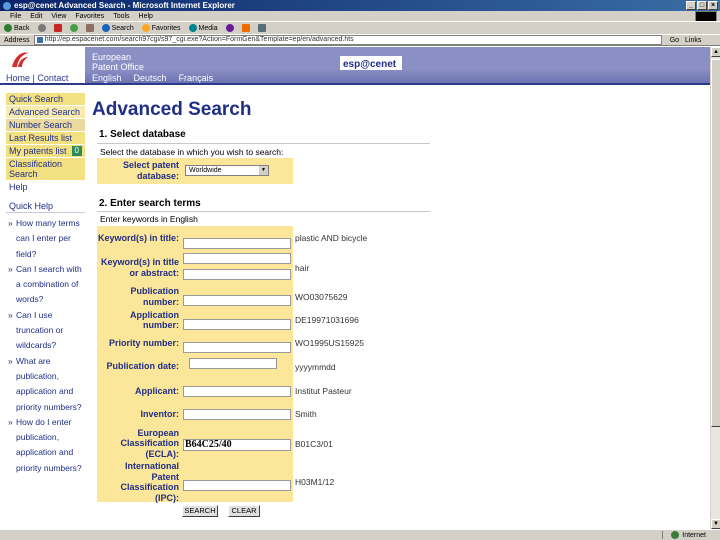 The height and width of the screenshot is (540, 720). Describe the element at coordinates (361, 238) in the screenshot. I see `field-example: plastic AND bicycle` at that location.